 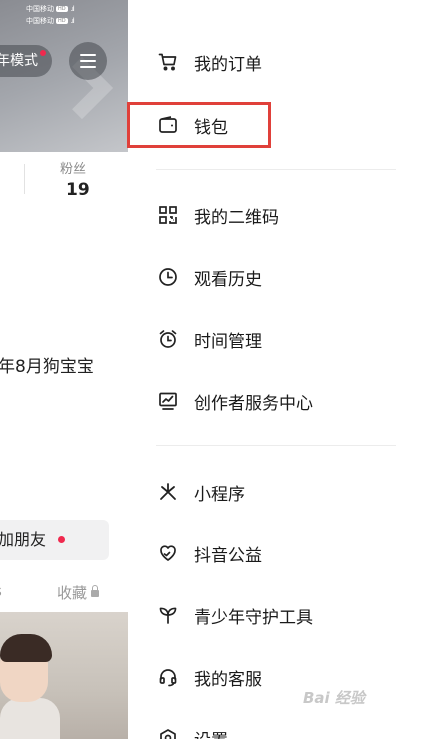 I want to click on menu-item-label: 观看历史, so click(x=228, y=279).